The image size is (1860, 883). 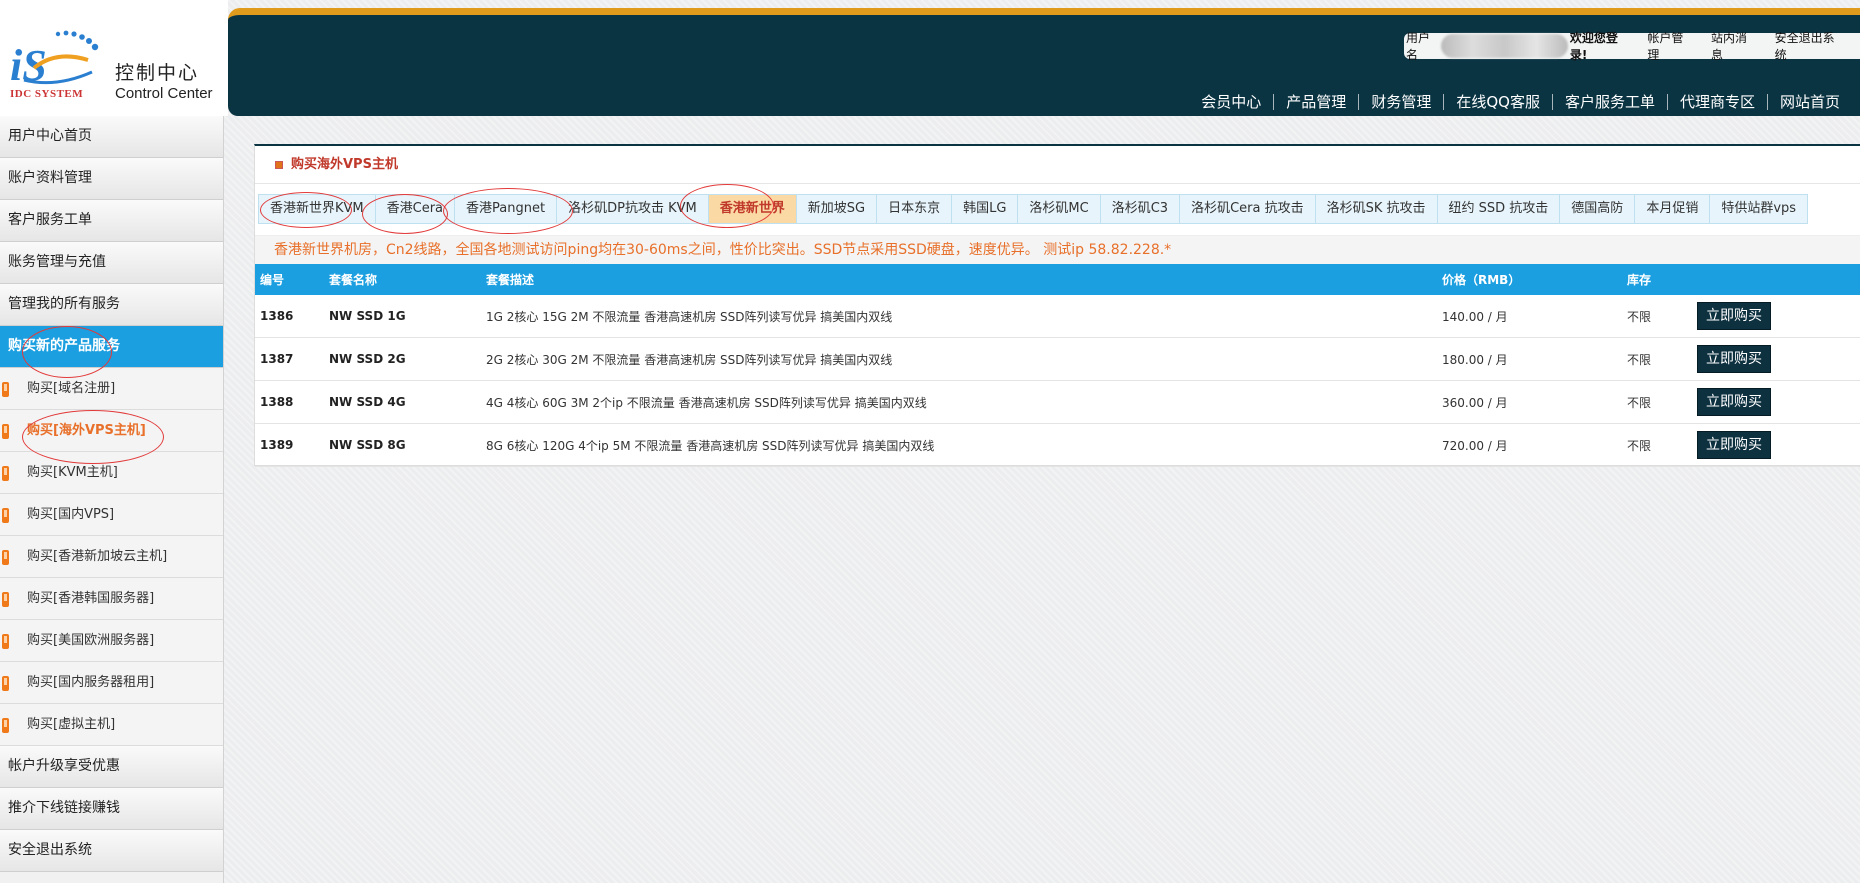 I want to click on tab-hk-newworld: 香港新世界, so click(x=752, y=209).